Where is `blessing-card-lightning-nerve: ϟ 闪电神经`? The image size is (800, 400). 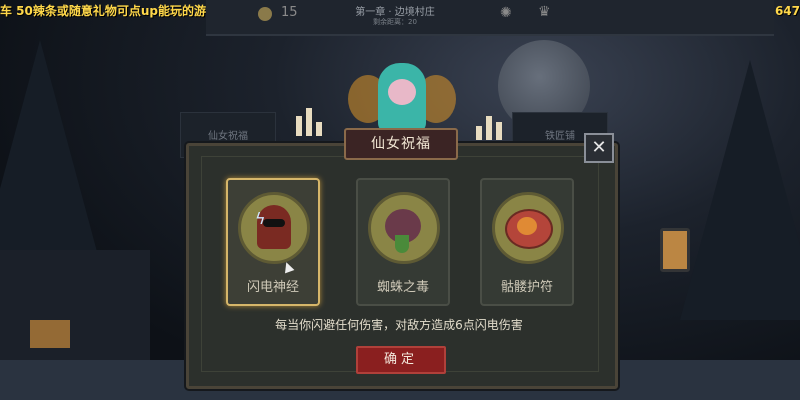
blessing-card-lightning-nerve: ϟ 闪电神经 is located at coordinates (273, 242).